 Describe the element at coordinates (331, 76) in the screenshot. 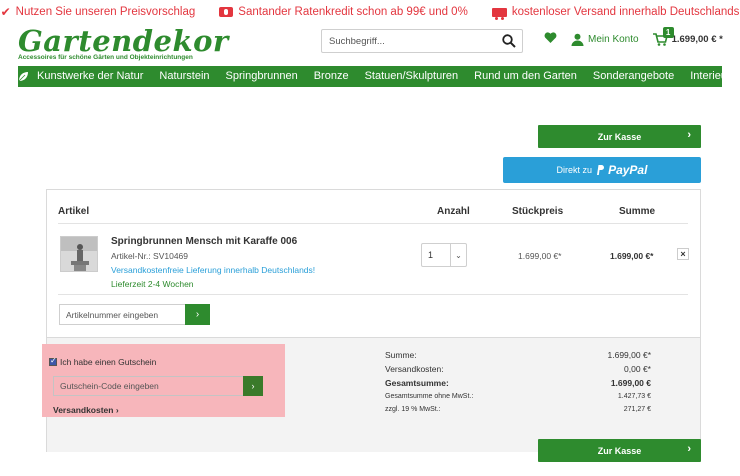

I see `nav-item-bronze: Bronze` at that location.